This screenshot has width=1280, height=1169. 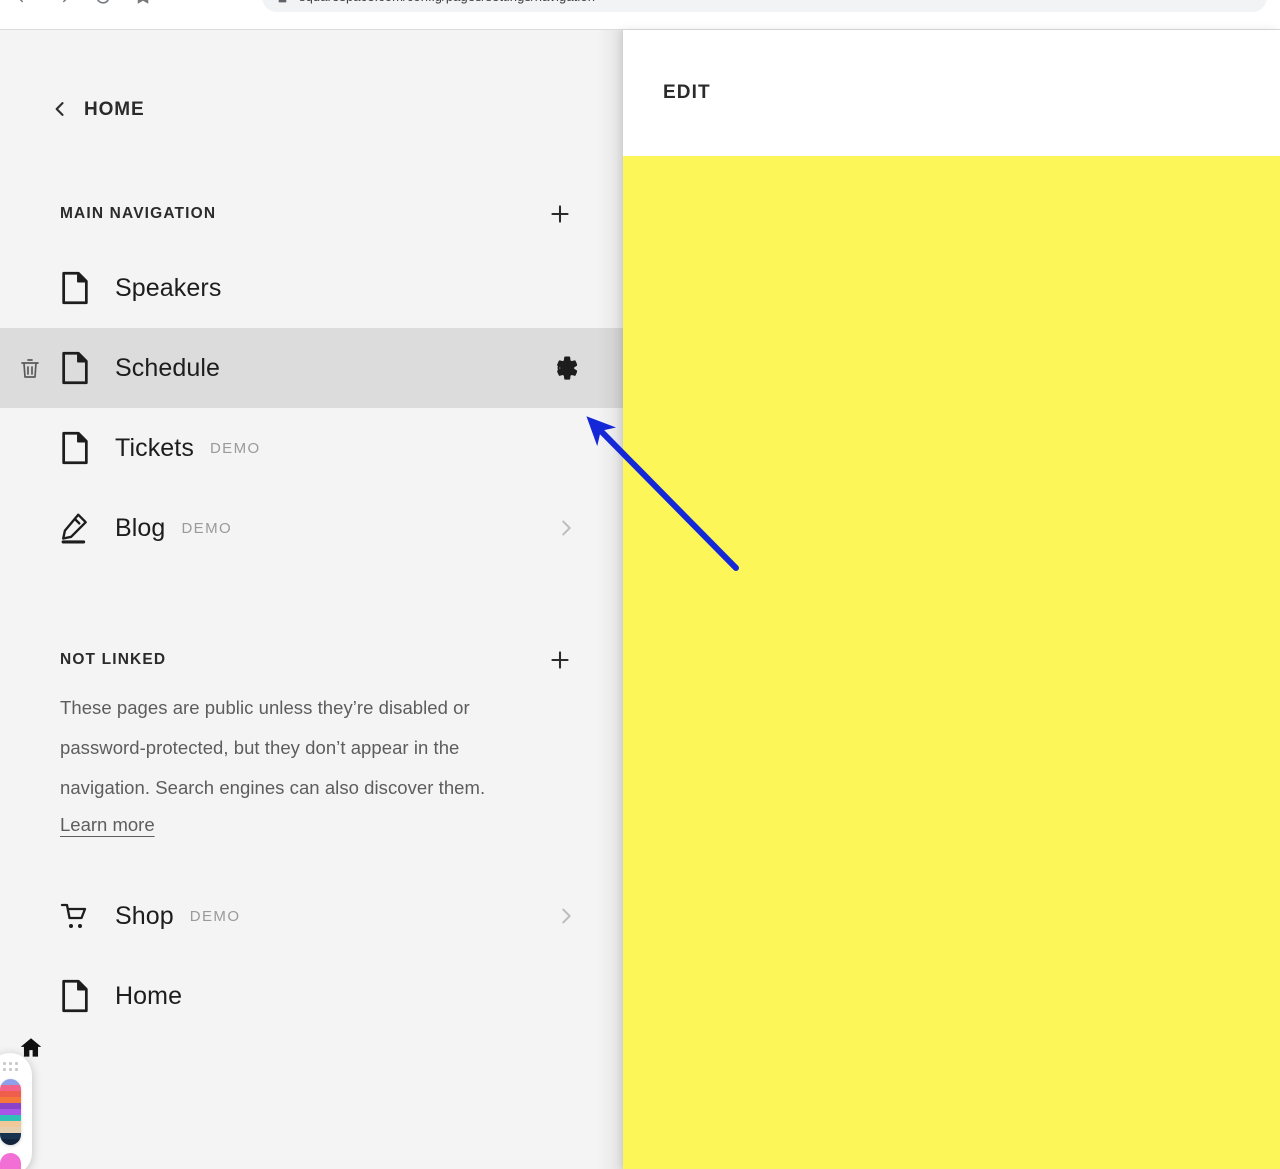 I want to click on main-navigation-list: Speakers Schedule Tickets DEMO Blog DEMO, so click(x=311, y=408).